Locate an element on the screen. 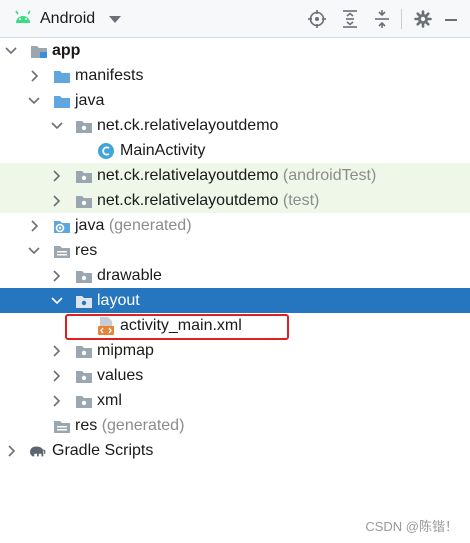  tree-item-label: net.ck.relativelayoutdemo (androidTest) is located at coordinates (237, 175).